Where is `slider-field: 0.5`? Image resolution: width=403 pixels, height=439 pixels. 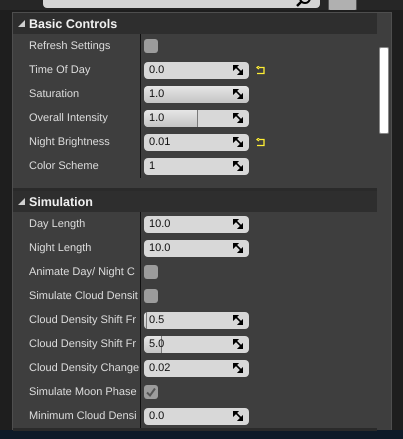
slider-field: 0.5 is located at coordinates (196, 320).